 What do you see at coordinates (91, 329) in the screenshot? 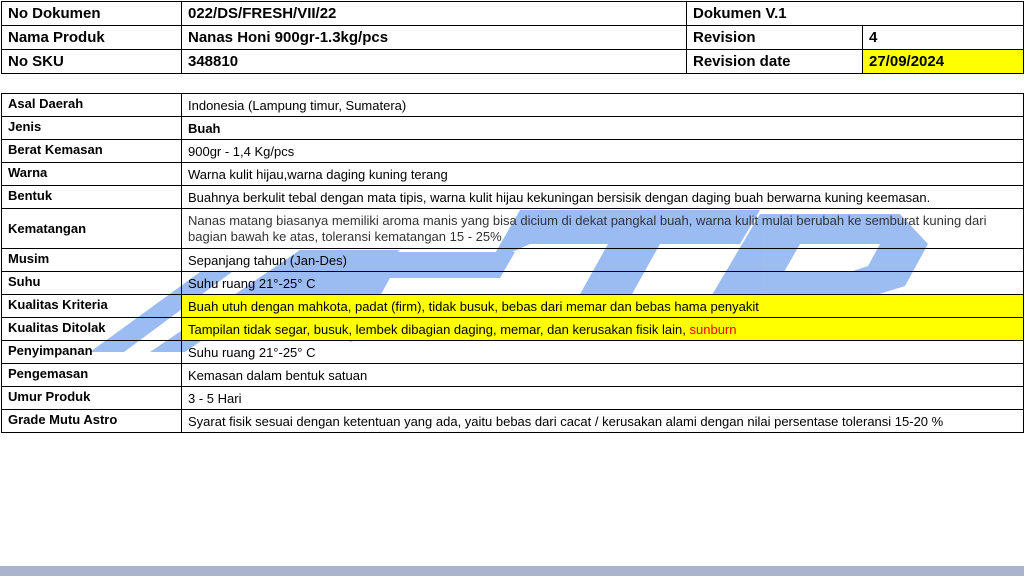
I see `spec-label: Kualitas Ditolak` at bounding box center [91, 329].